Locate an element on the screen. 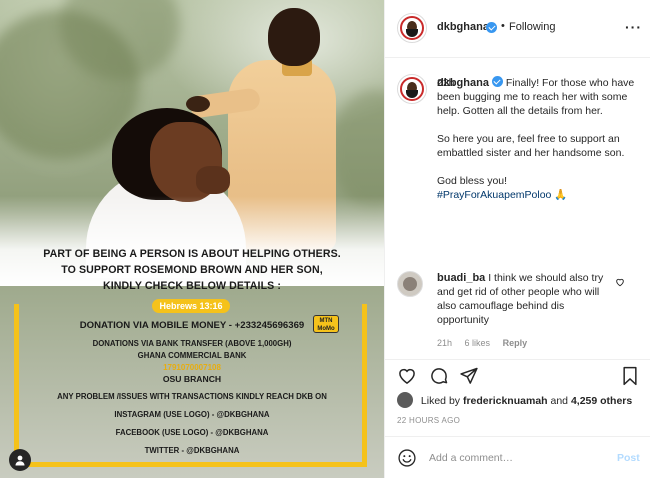 This screenshot has width=650, height=478. instagram-line: INSTAGRAM (USE LOGO) - @DKBGHANA is located at coordinates (192, 414).